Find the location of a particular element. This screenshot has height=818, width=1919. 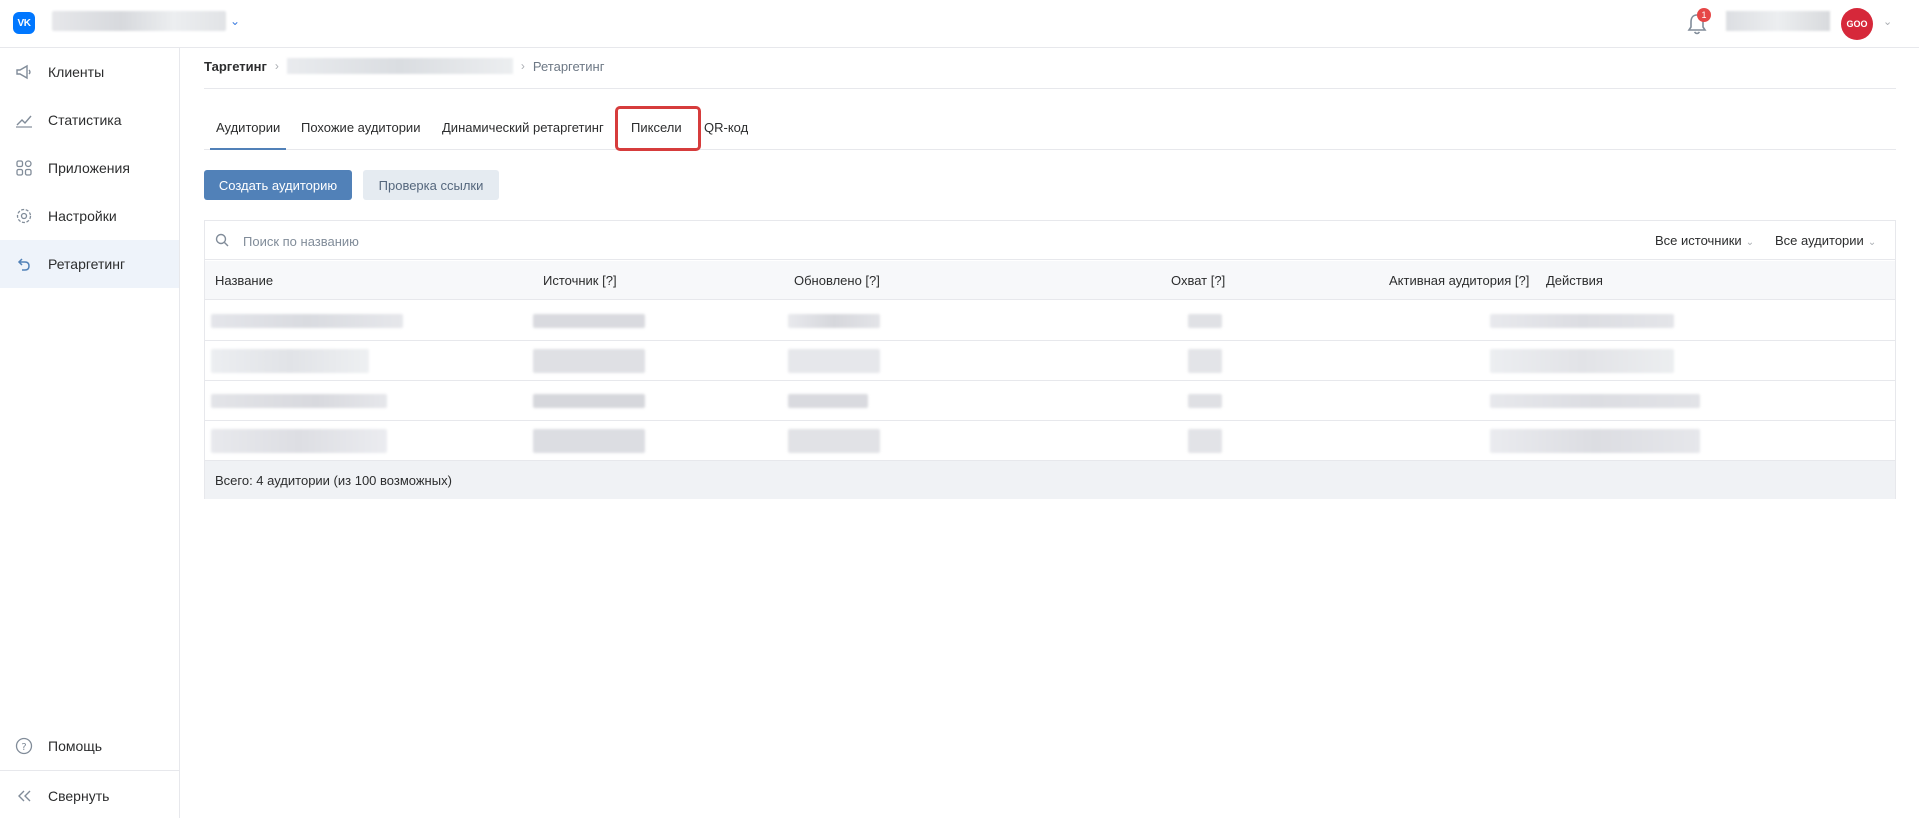

column-header-name: Название is located at coordinates (244, 280).